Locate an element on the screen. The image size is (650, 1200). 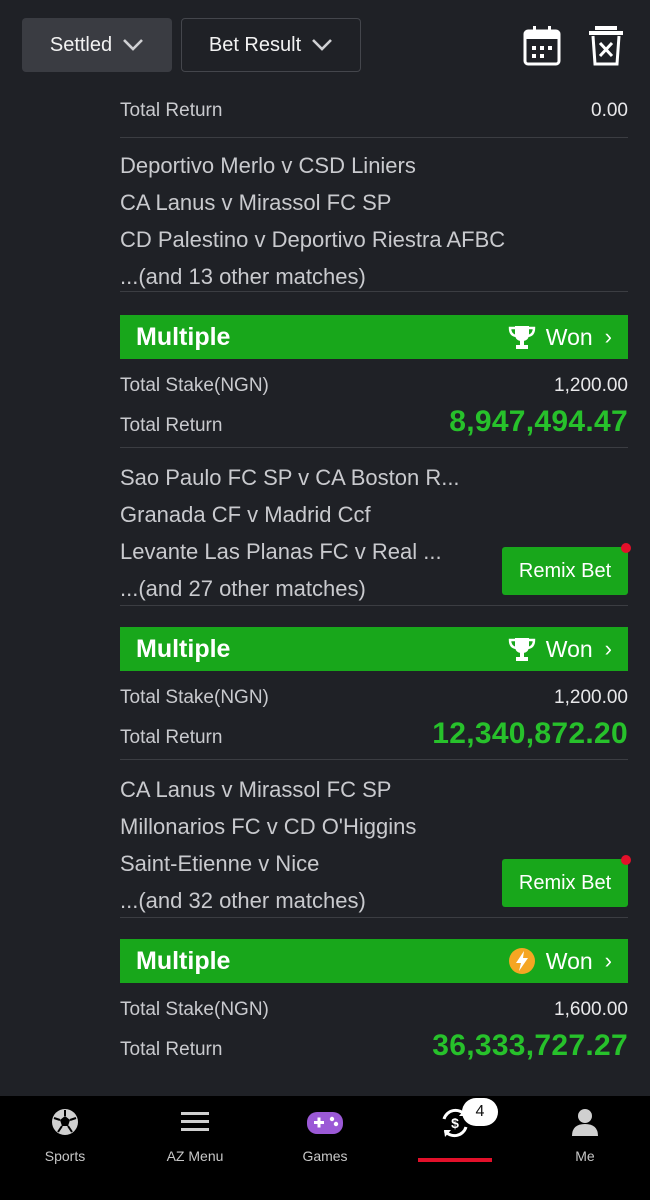
nav-games: Games is located at coordinates (325, 1148).